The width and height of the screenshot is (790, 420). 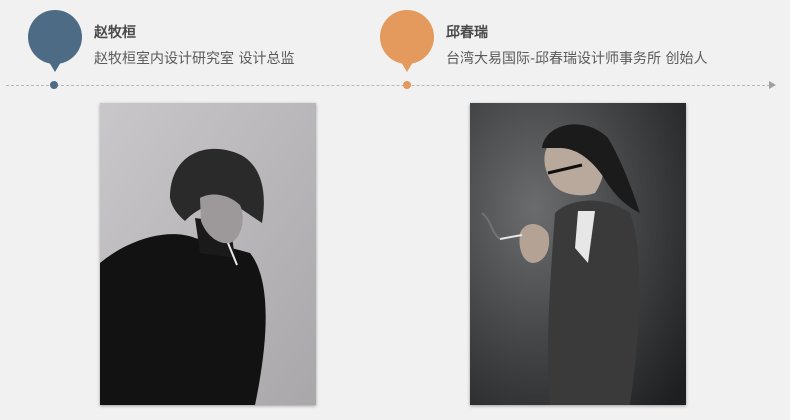 I want to click on profile-title: 赵牧桓室内设计研究室 设计总监, so click(x=194, y=59).